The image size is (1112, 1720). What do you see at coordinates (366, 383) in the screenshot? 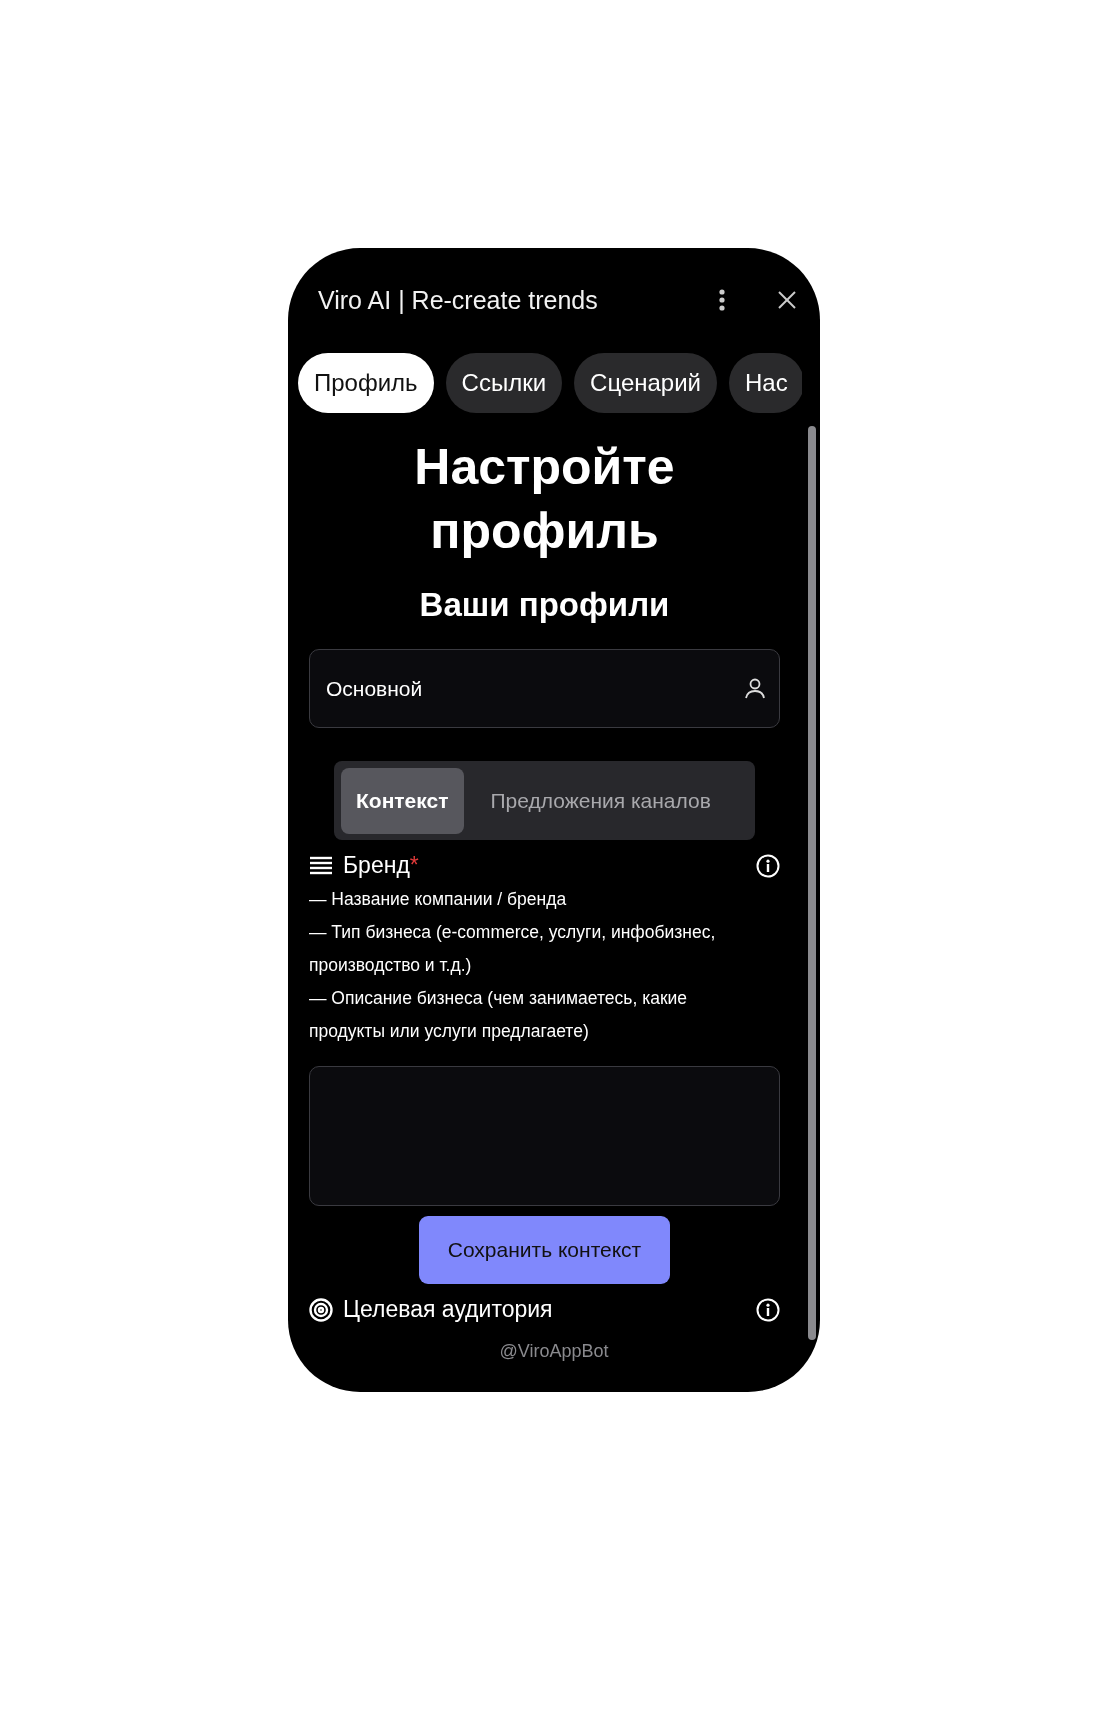
I see `tab: Профиль` at bounding box center [366, 383].